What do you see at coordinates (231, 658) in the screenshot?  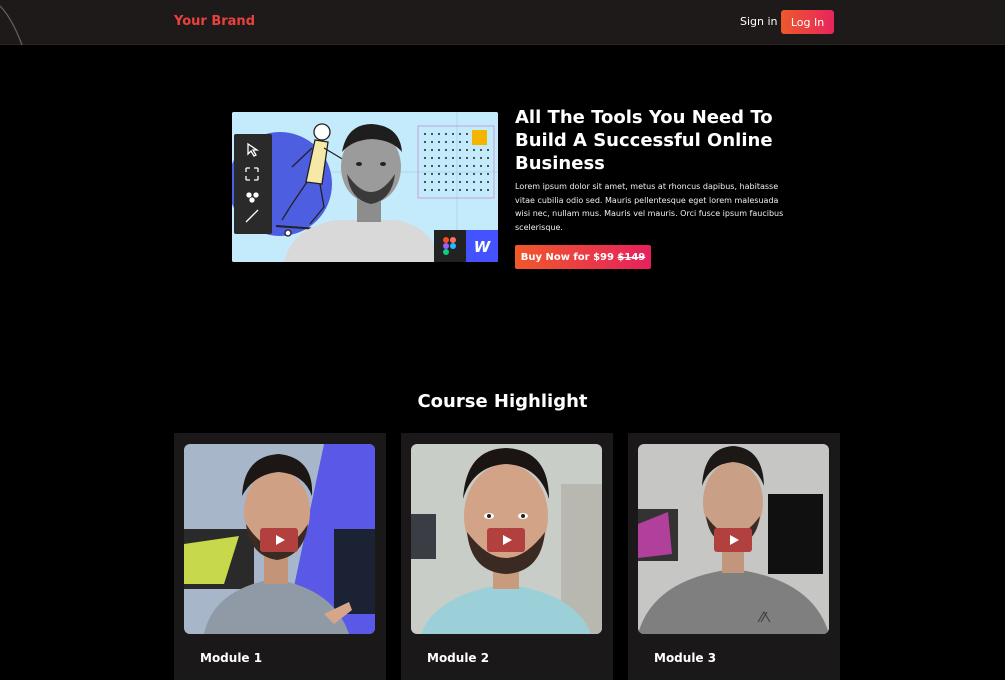 I see `module-title: Module 1` at bounding box center [231, 658].